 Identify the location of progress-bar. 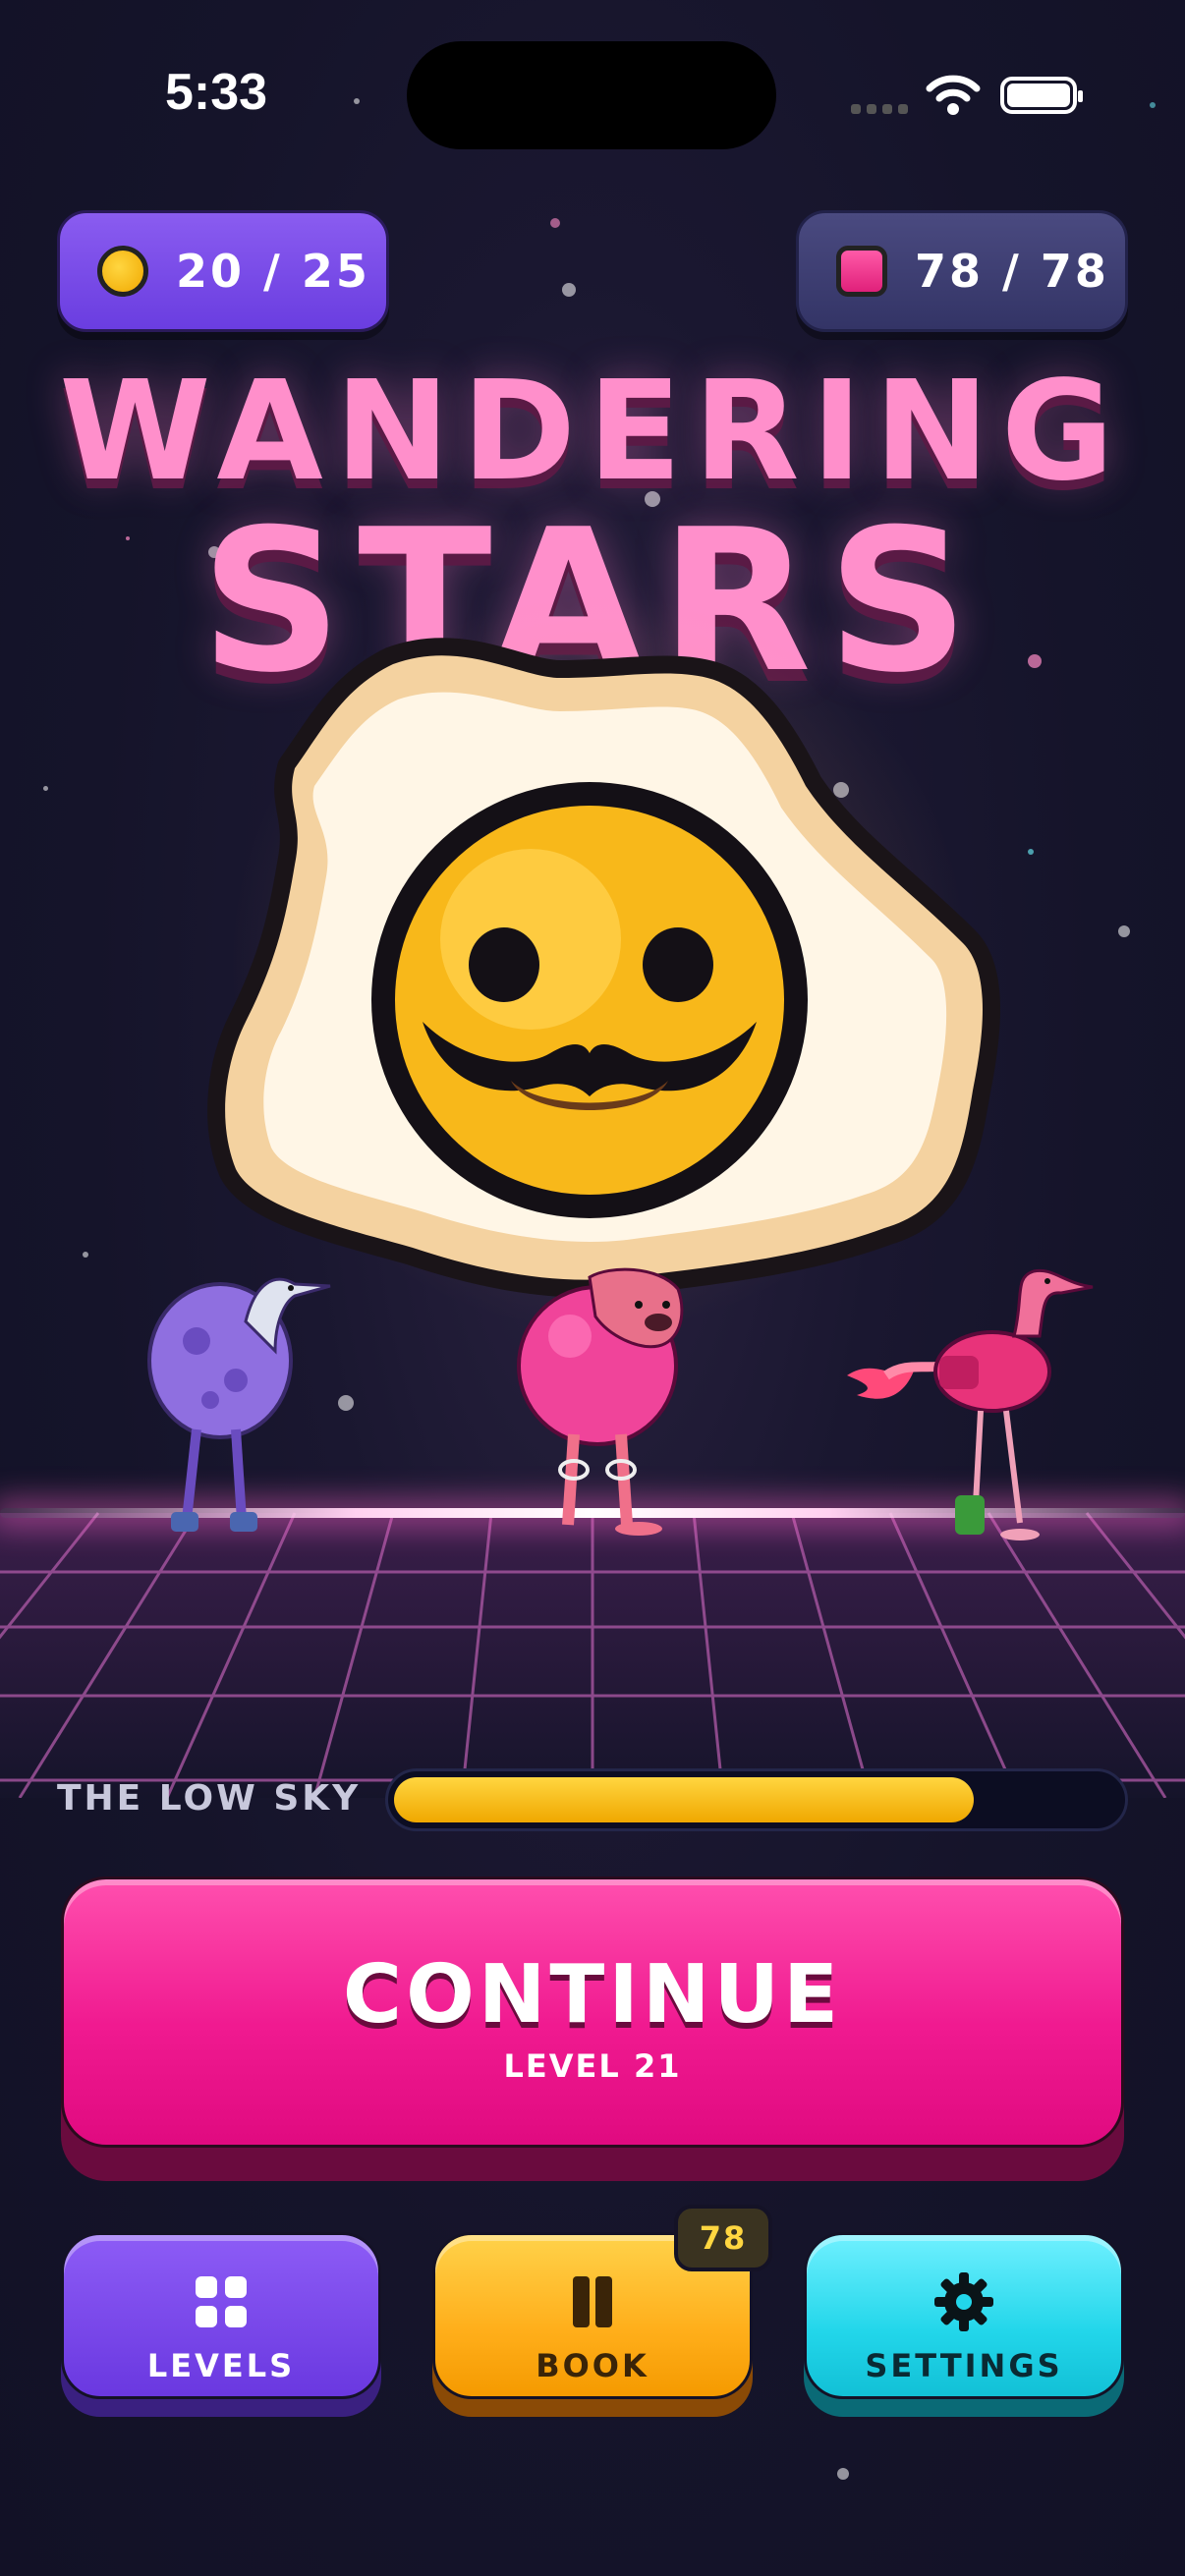
(757, 1799).